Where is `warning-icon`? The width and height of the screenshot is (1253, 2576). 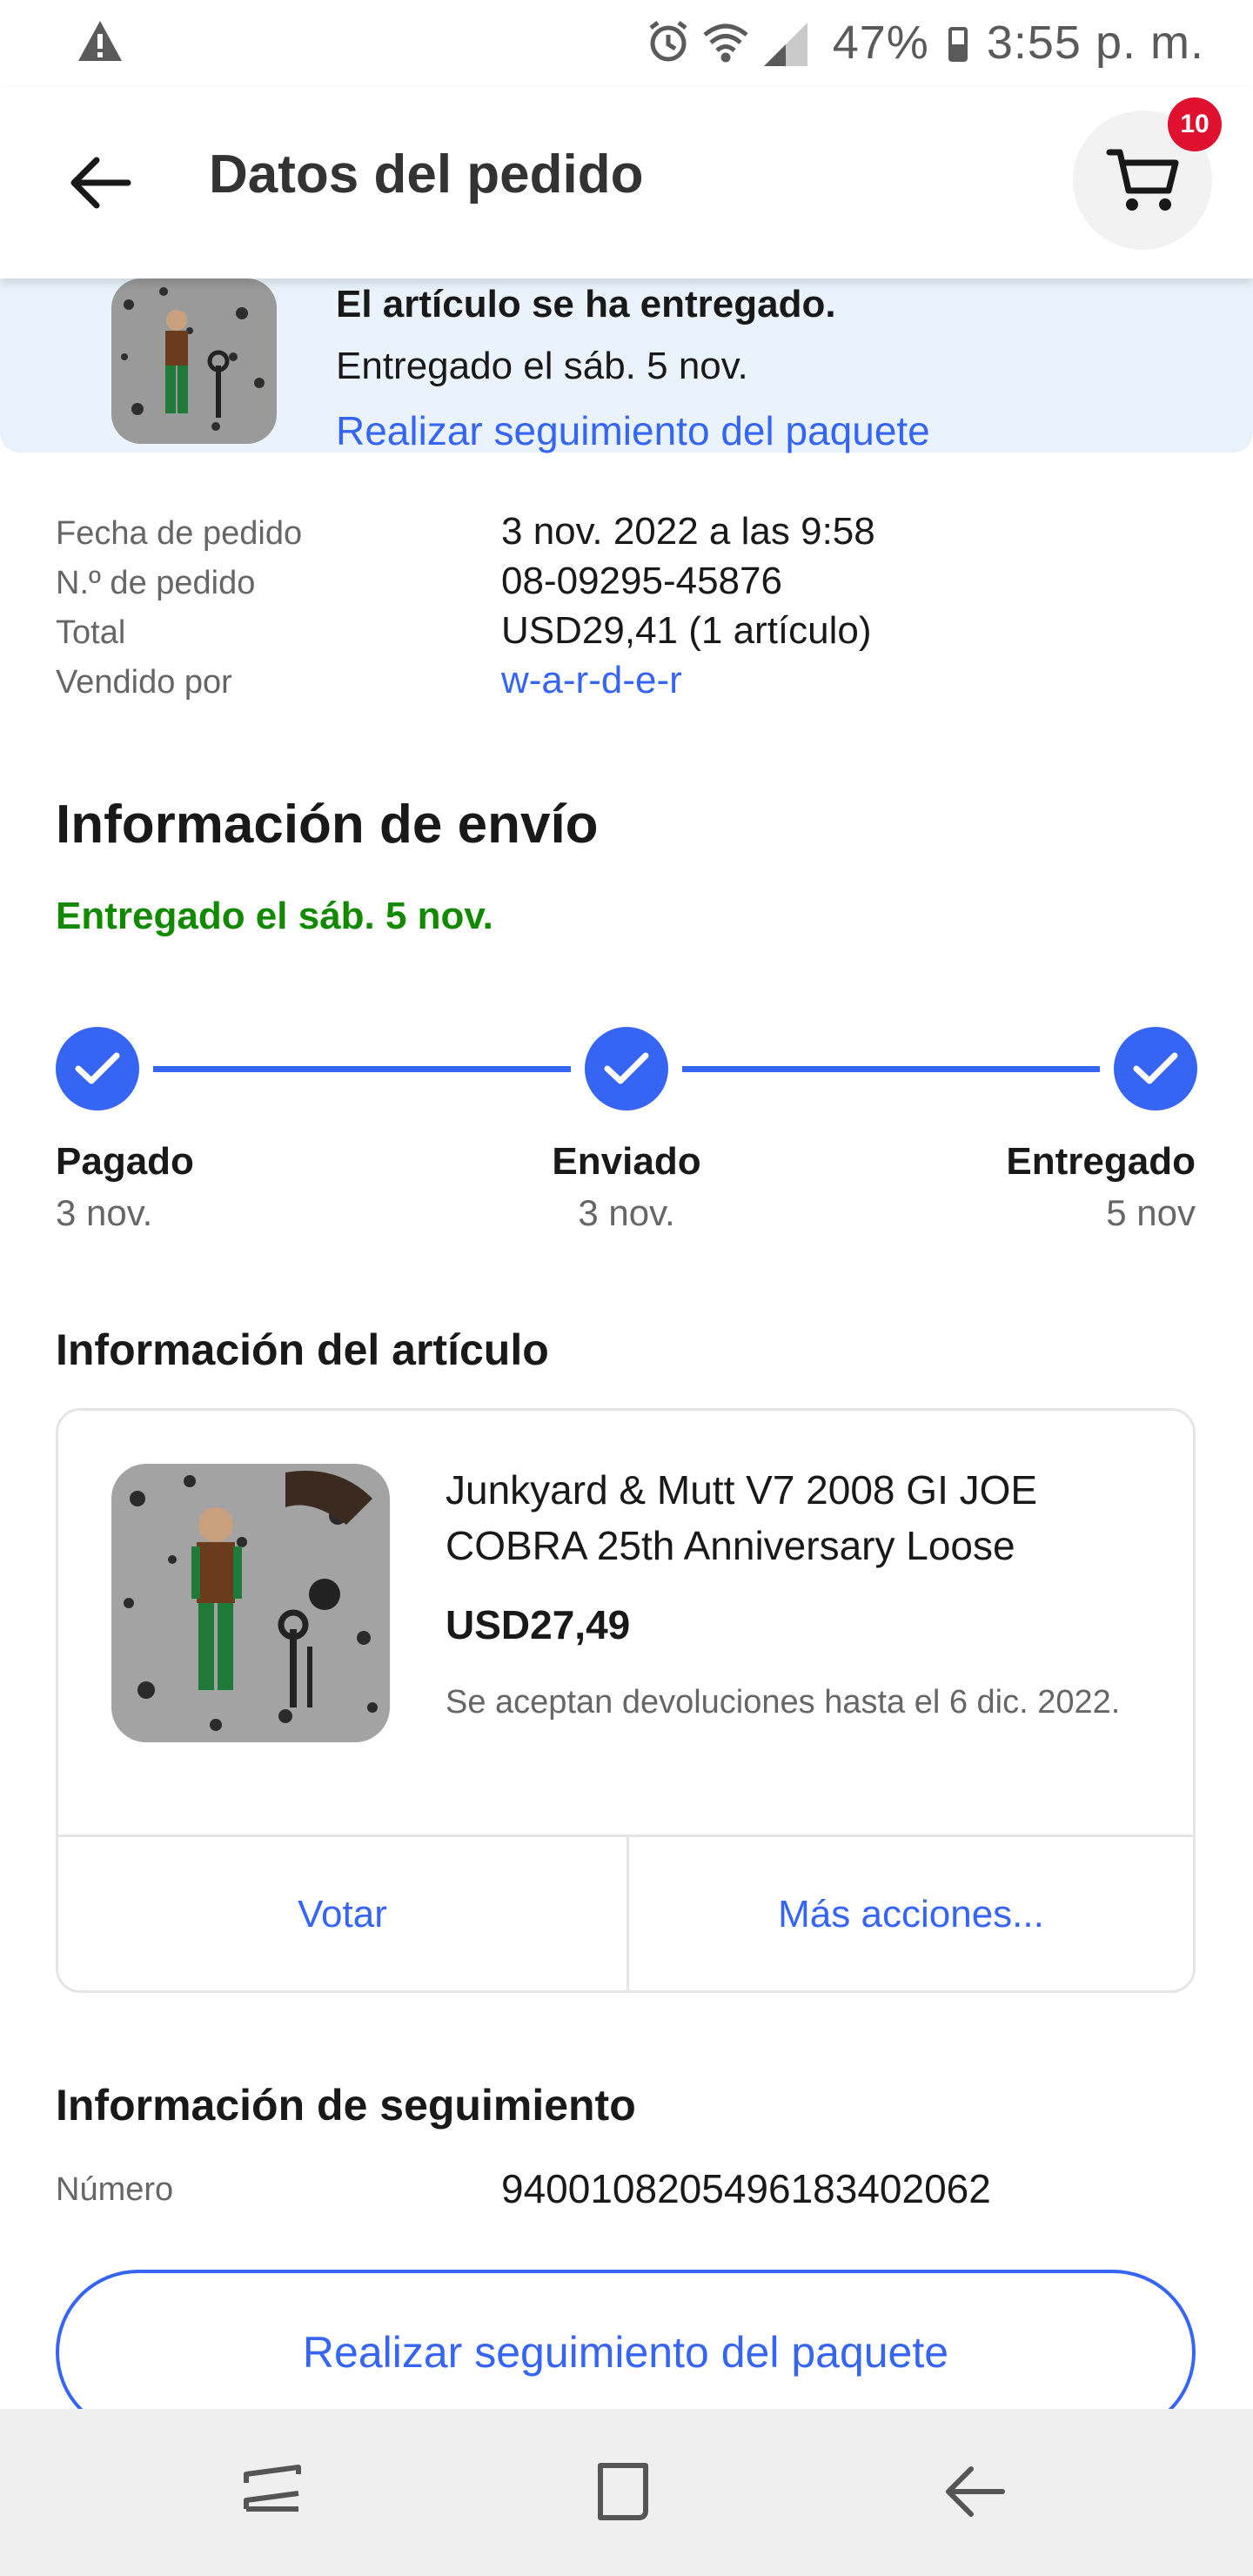
warning-icon is located at coordinates (100, 41).